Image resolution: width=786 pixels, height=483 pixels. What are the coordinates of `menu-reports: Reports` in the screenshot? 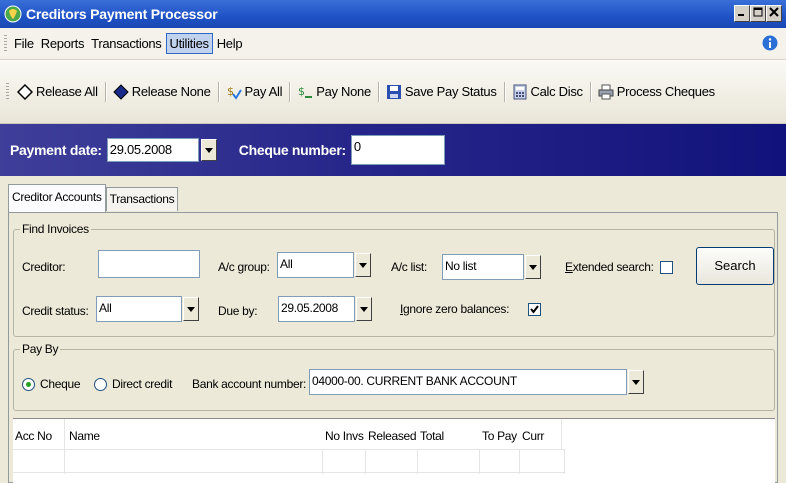 It's located at (62, 43).